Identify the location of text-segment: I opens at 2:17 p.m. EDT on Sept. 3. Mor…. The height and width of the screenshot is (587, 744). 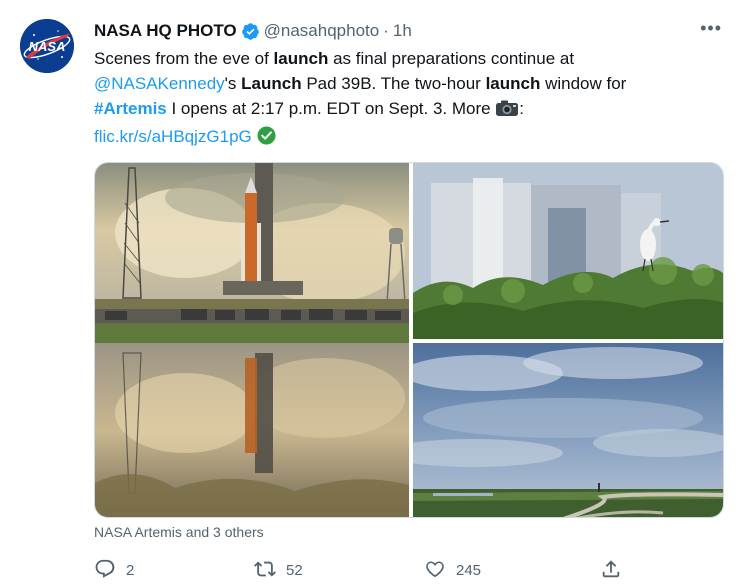
(331, 108).